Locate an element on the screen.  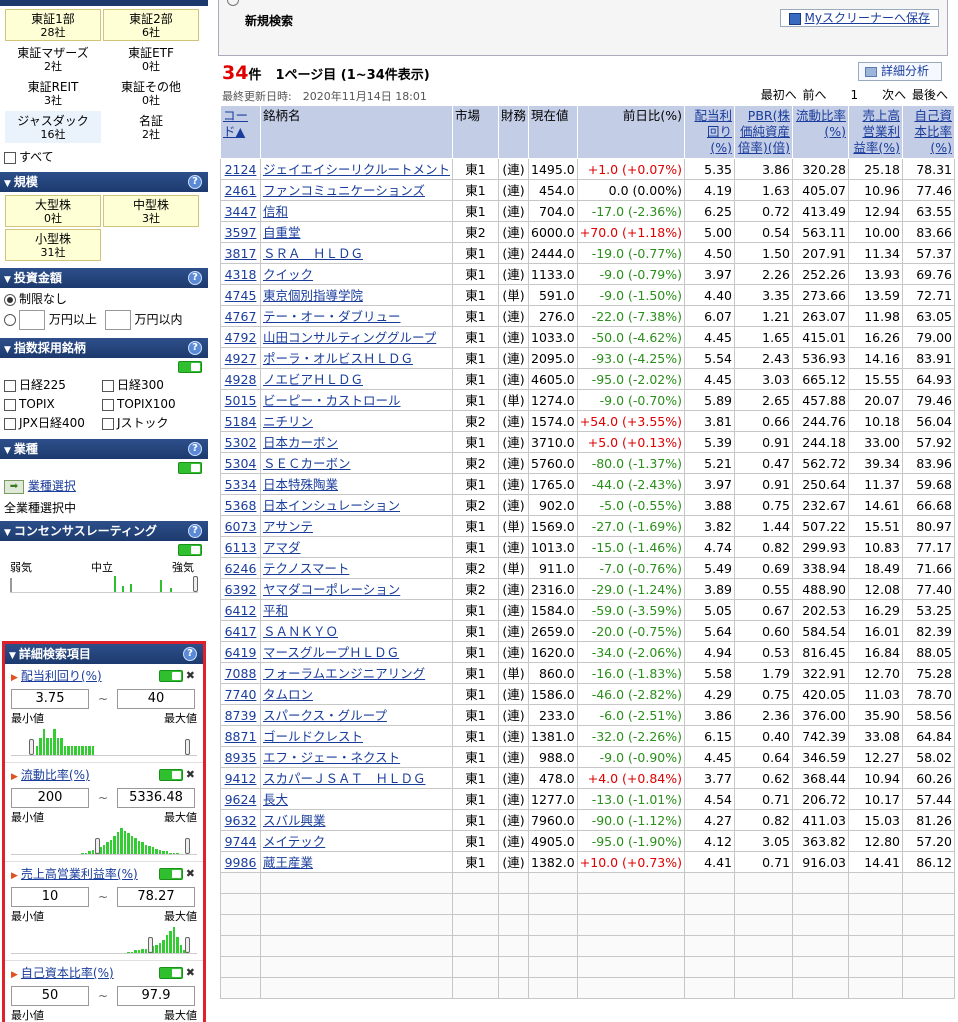
stock-code-link: 3597 is located at coordinates (240, 232).